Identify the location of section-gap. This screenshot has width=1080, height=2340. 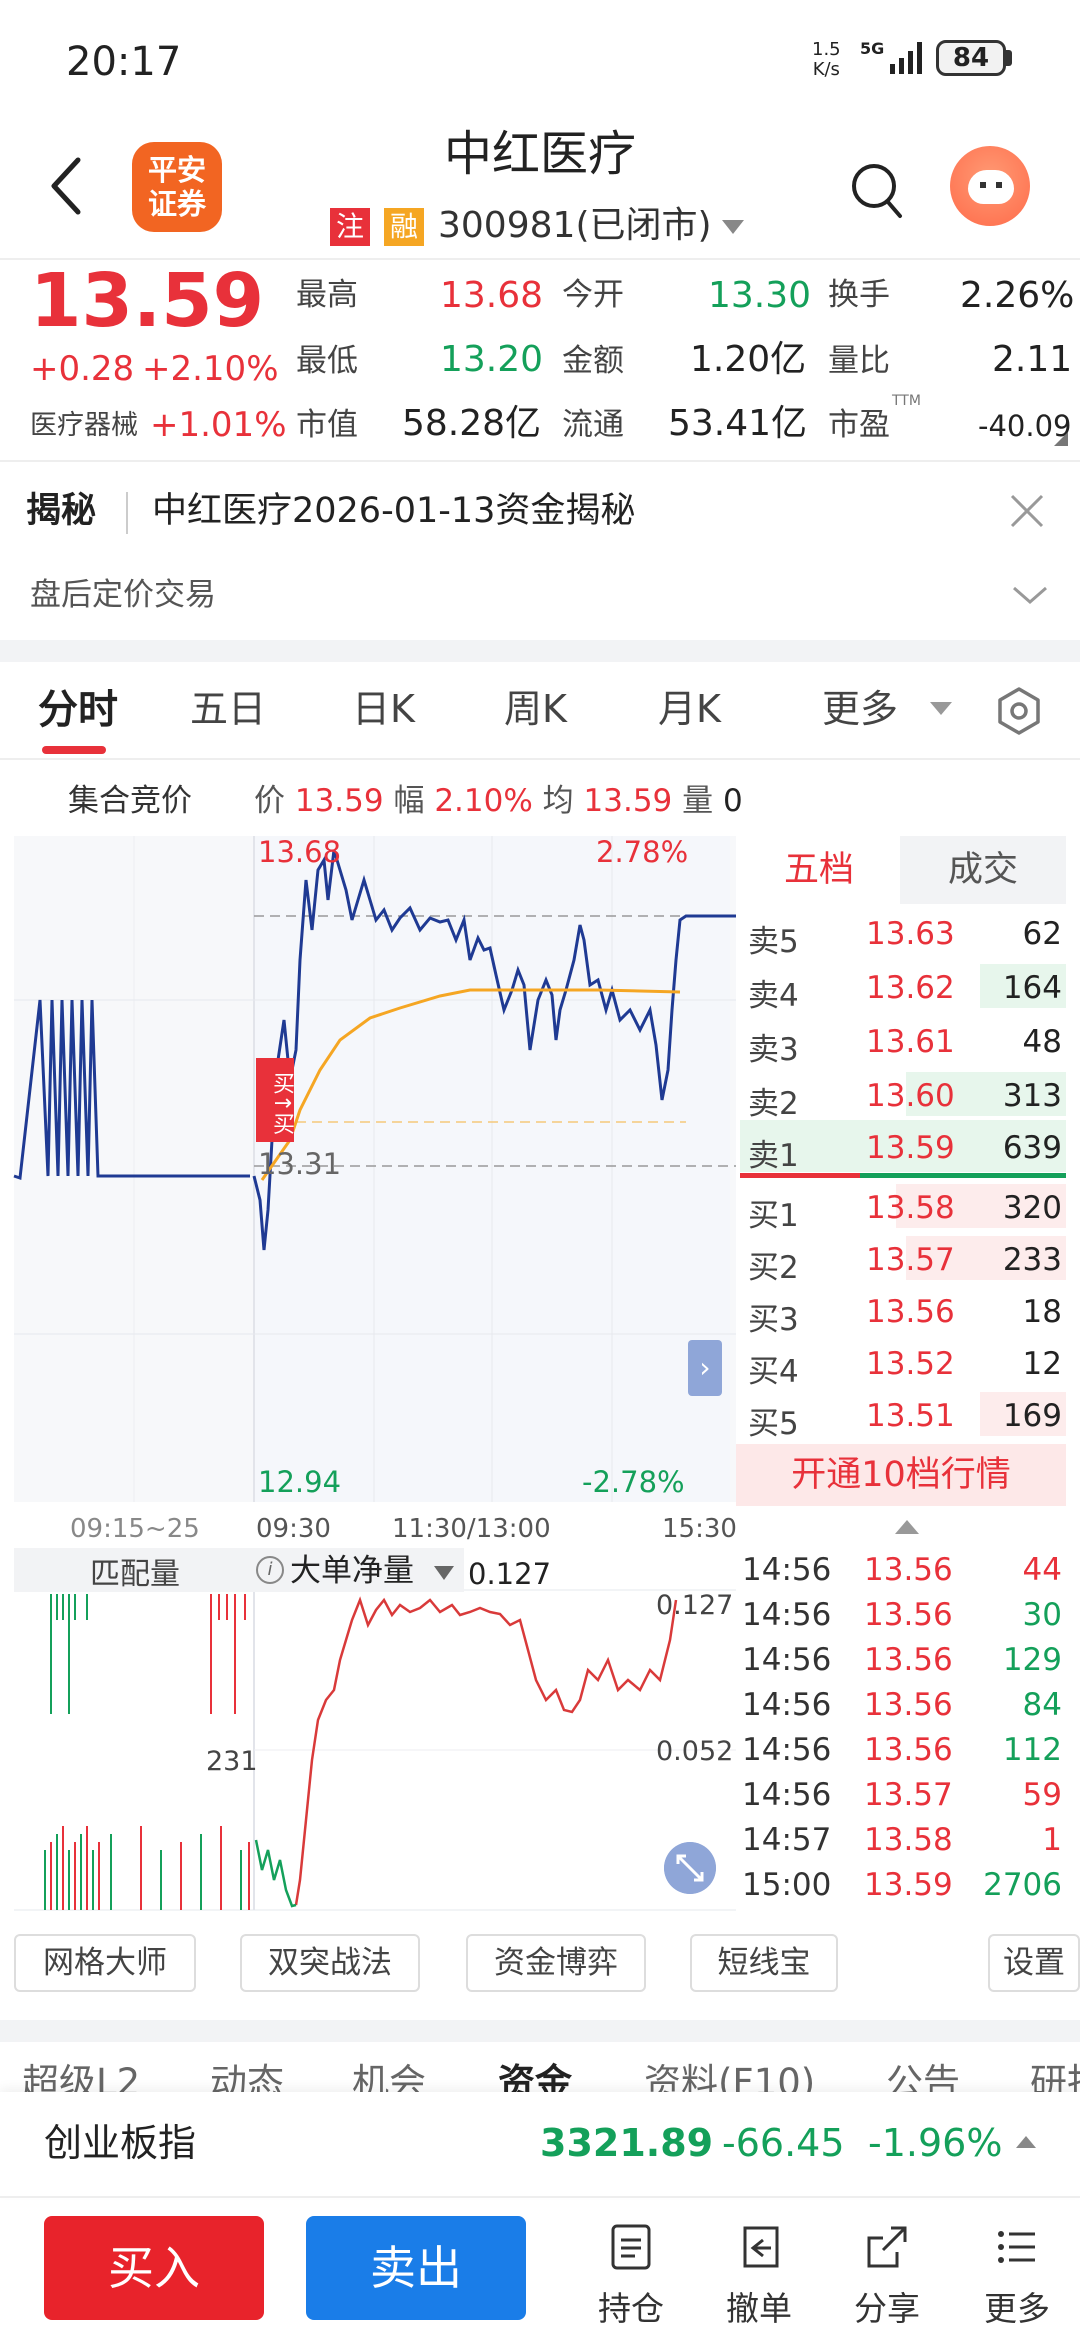
(540, 651).